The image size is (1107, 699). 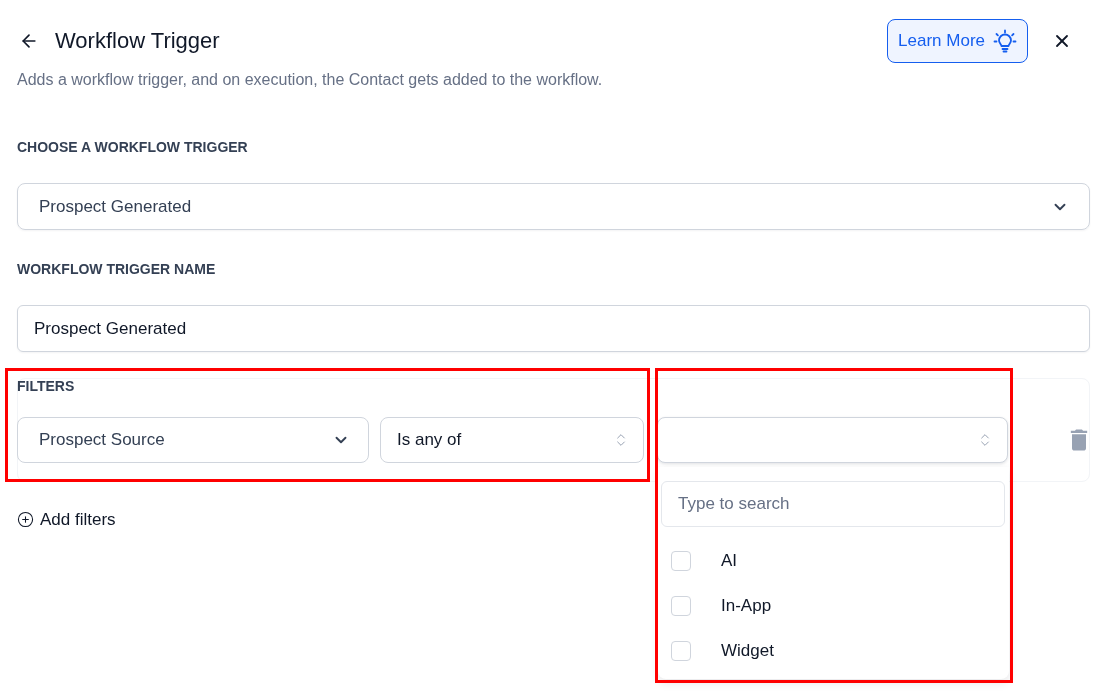 I want to click on search-field: Type to search, so click(x=833, y=504).